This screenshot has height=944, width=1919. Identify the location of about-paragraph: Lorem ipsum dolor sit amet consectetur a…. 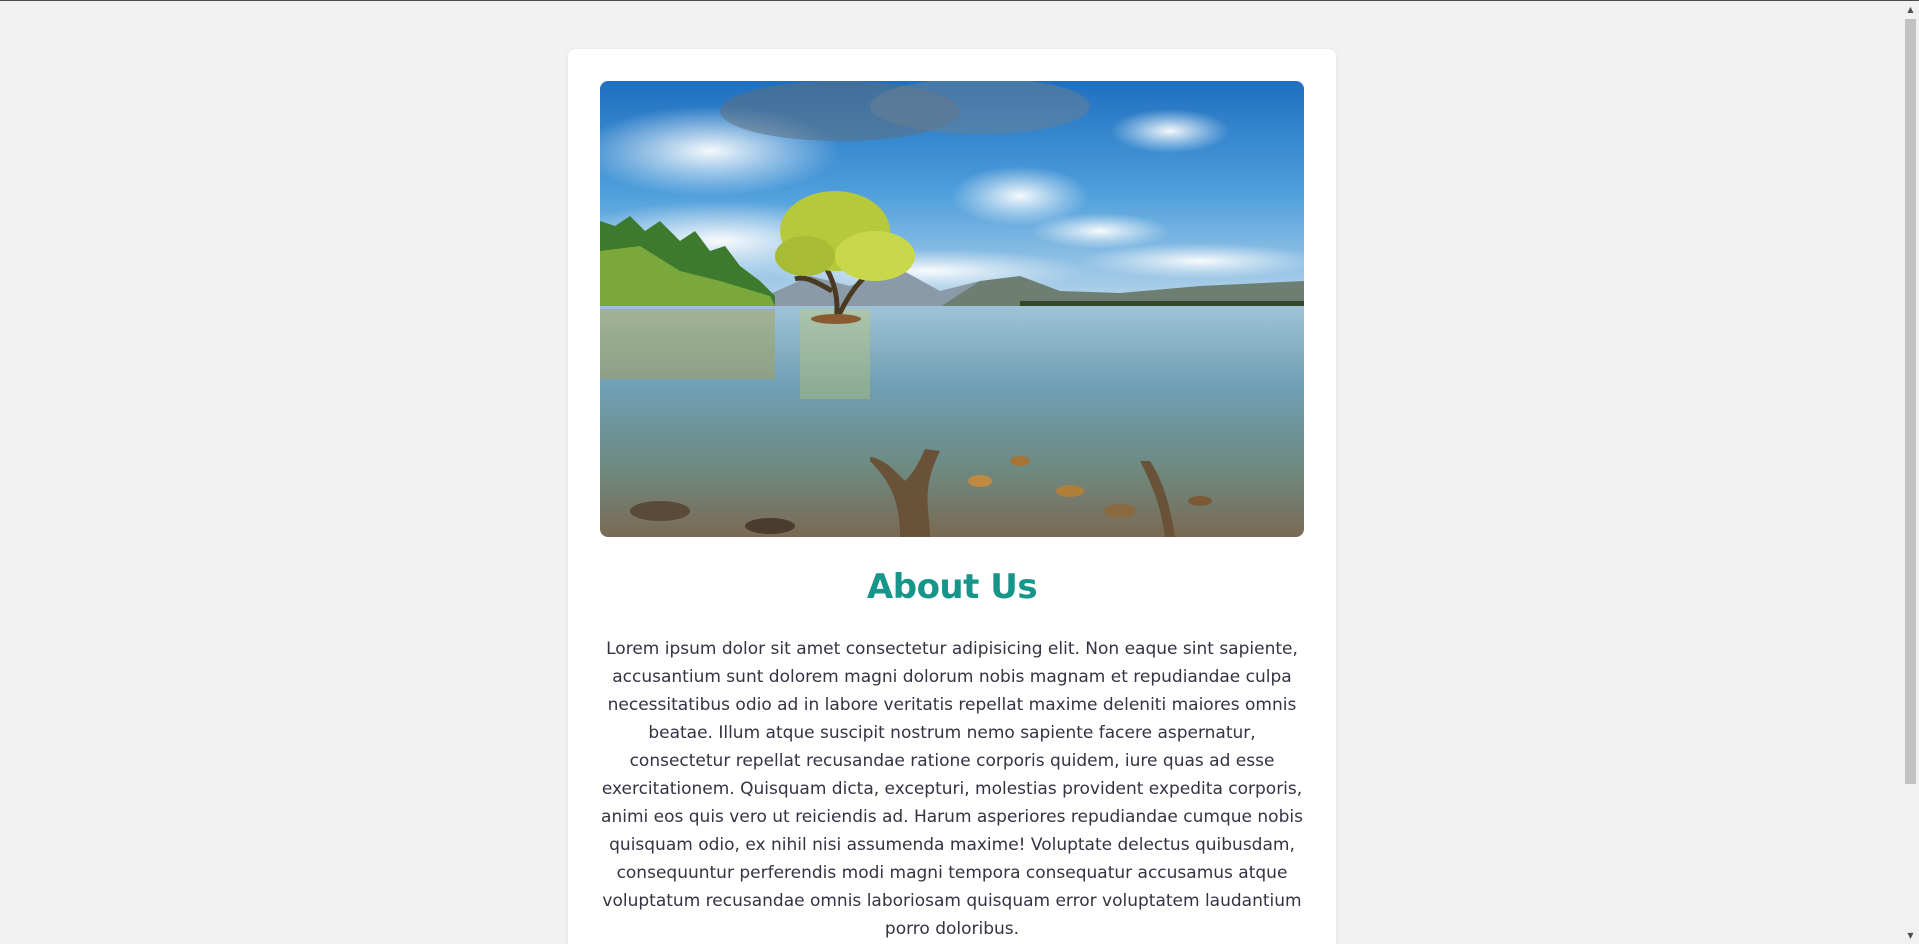
(952, 789).